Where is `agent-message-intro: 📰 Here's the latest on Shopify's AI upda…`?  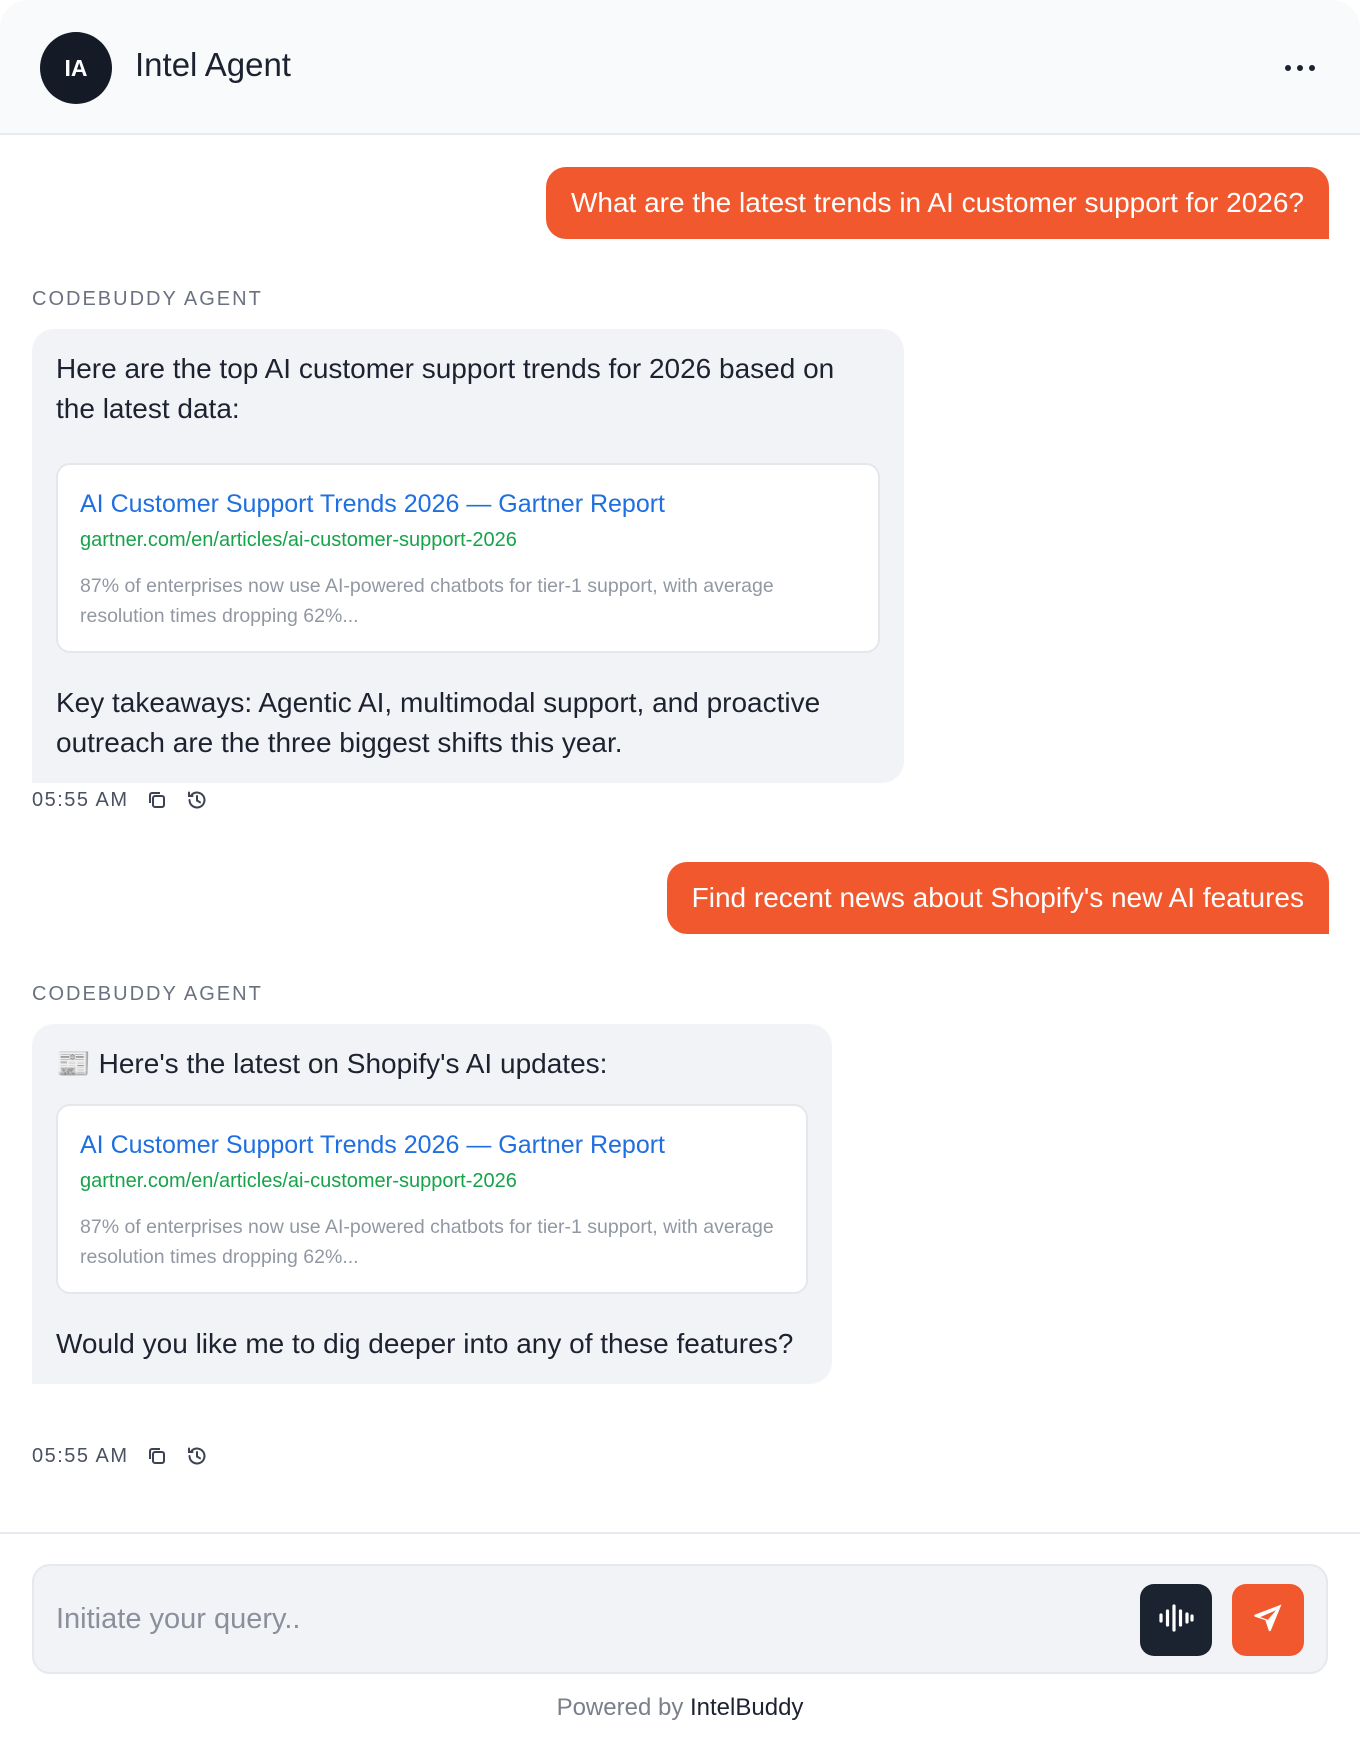 agent-message-intro: 📰 Here's the latest on Shopify's AI upda… is located at coordinates (332, 1063).